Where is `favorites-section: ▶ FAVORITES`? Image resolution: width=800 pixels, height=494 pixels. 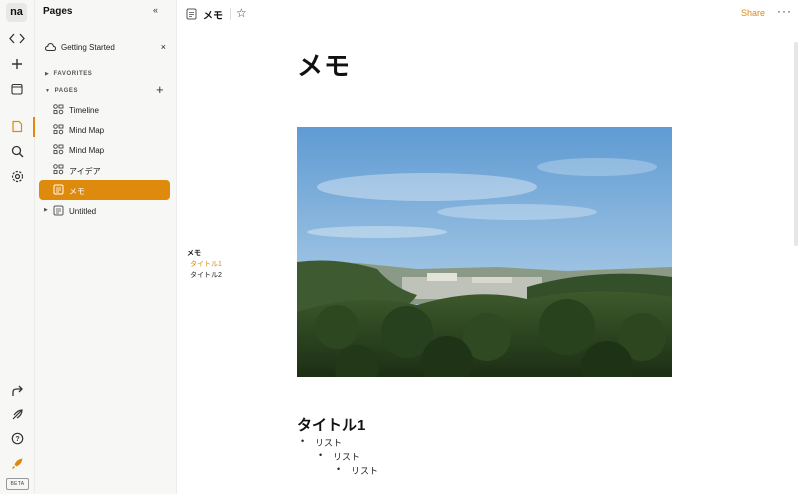 favorites-section: ▶ FAVORITES is located at coordinates (68, 74).